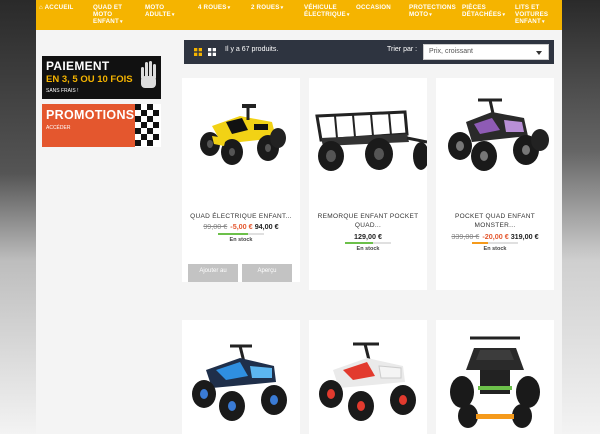  What do you see at coordinates (148, 74) in the screenshot?
I see `hand-icon` at bounding box center [148, 74].